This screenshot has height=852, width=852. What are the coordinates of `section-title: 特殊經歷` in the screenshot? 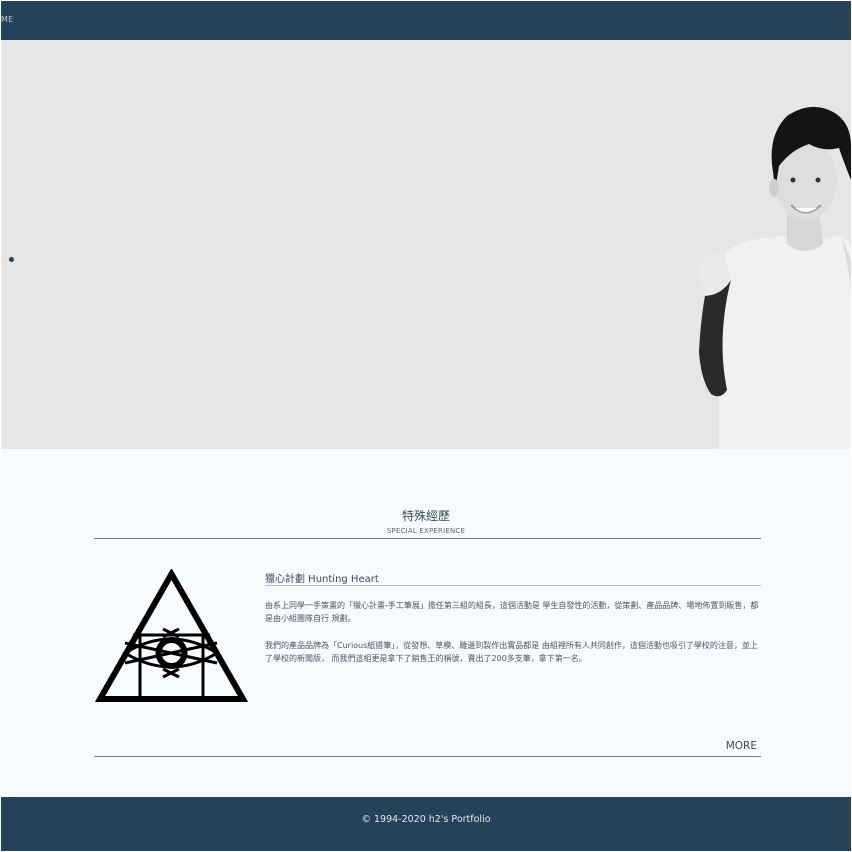 It's located at (425, 516).